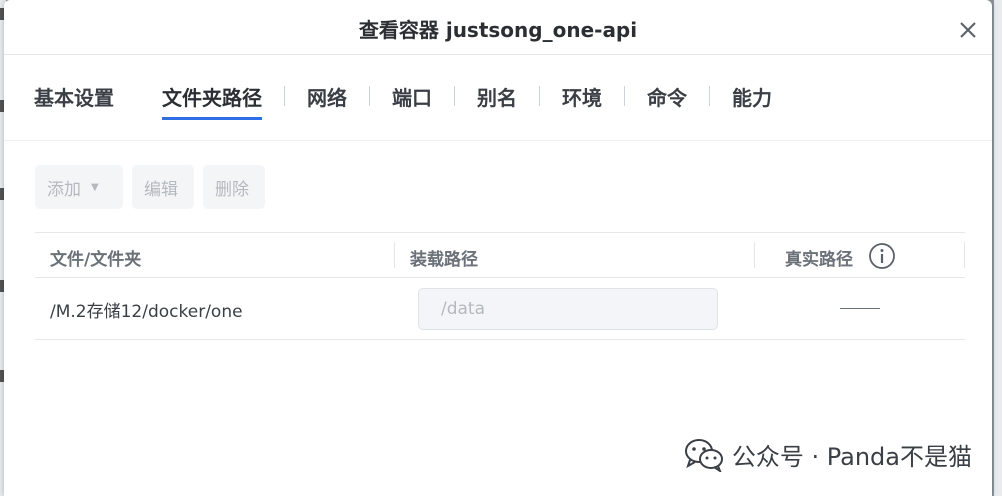 This screenshot has width=1002, height=496. I want to click on delete-button: 删除, so click(234, 187).